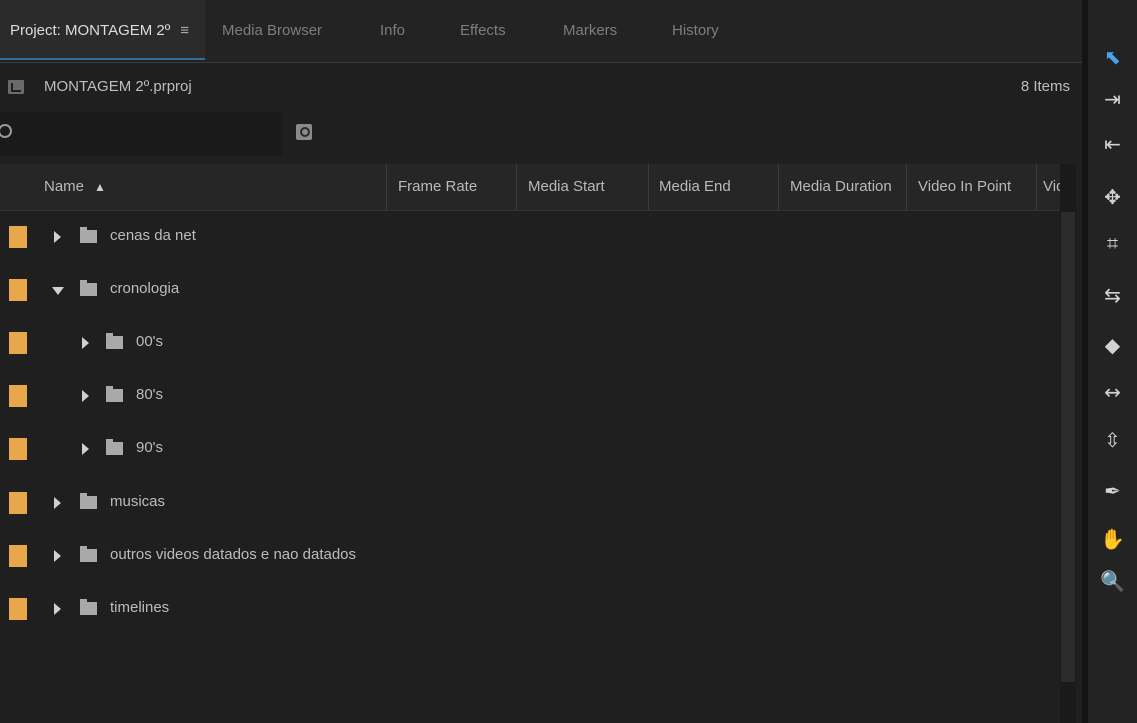 This screenshot has height=723, width=1137. I want to click on hand-tool-icon: ✋, so click(1112, 539).